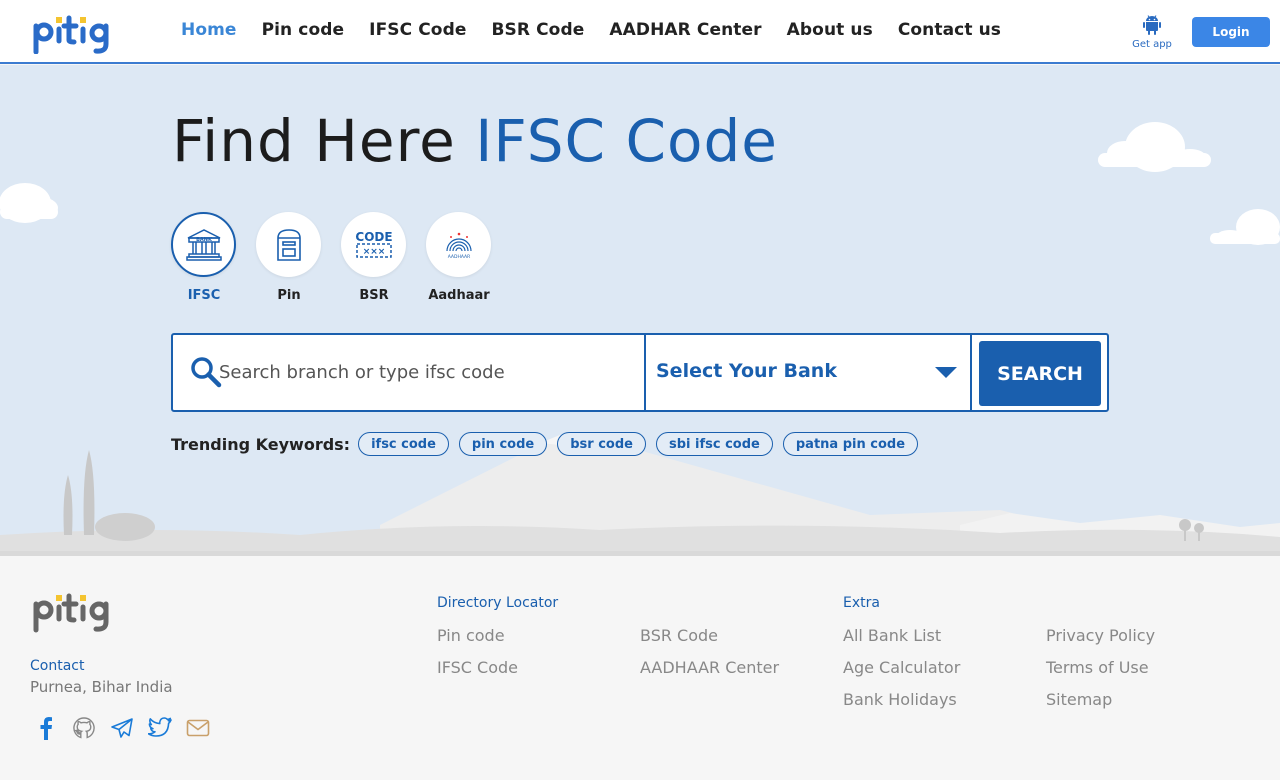 This screenshot has width=1280, height=780. I want to click on nav-home: Home, so click(209, 30).